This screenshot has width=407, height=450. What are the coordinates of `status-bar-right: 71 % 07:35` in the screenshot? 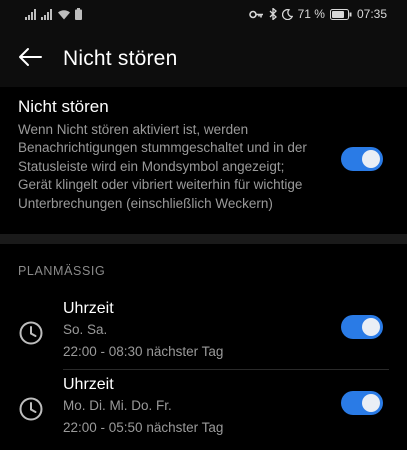 It's located at (317, 14).